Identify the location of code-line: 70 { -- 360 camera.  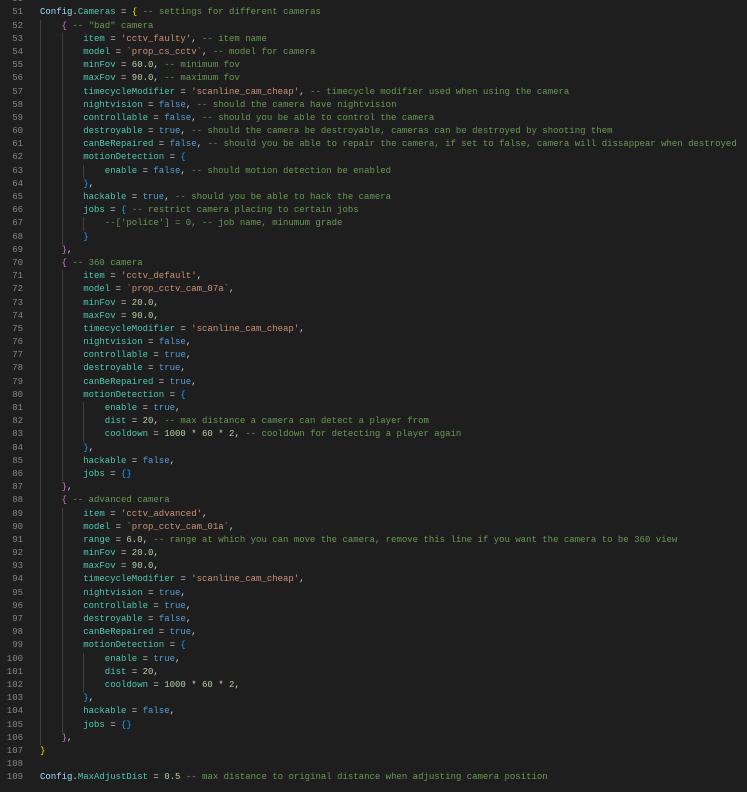
(373, 263).